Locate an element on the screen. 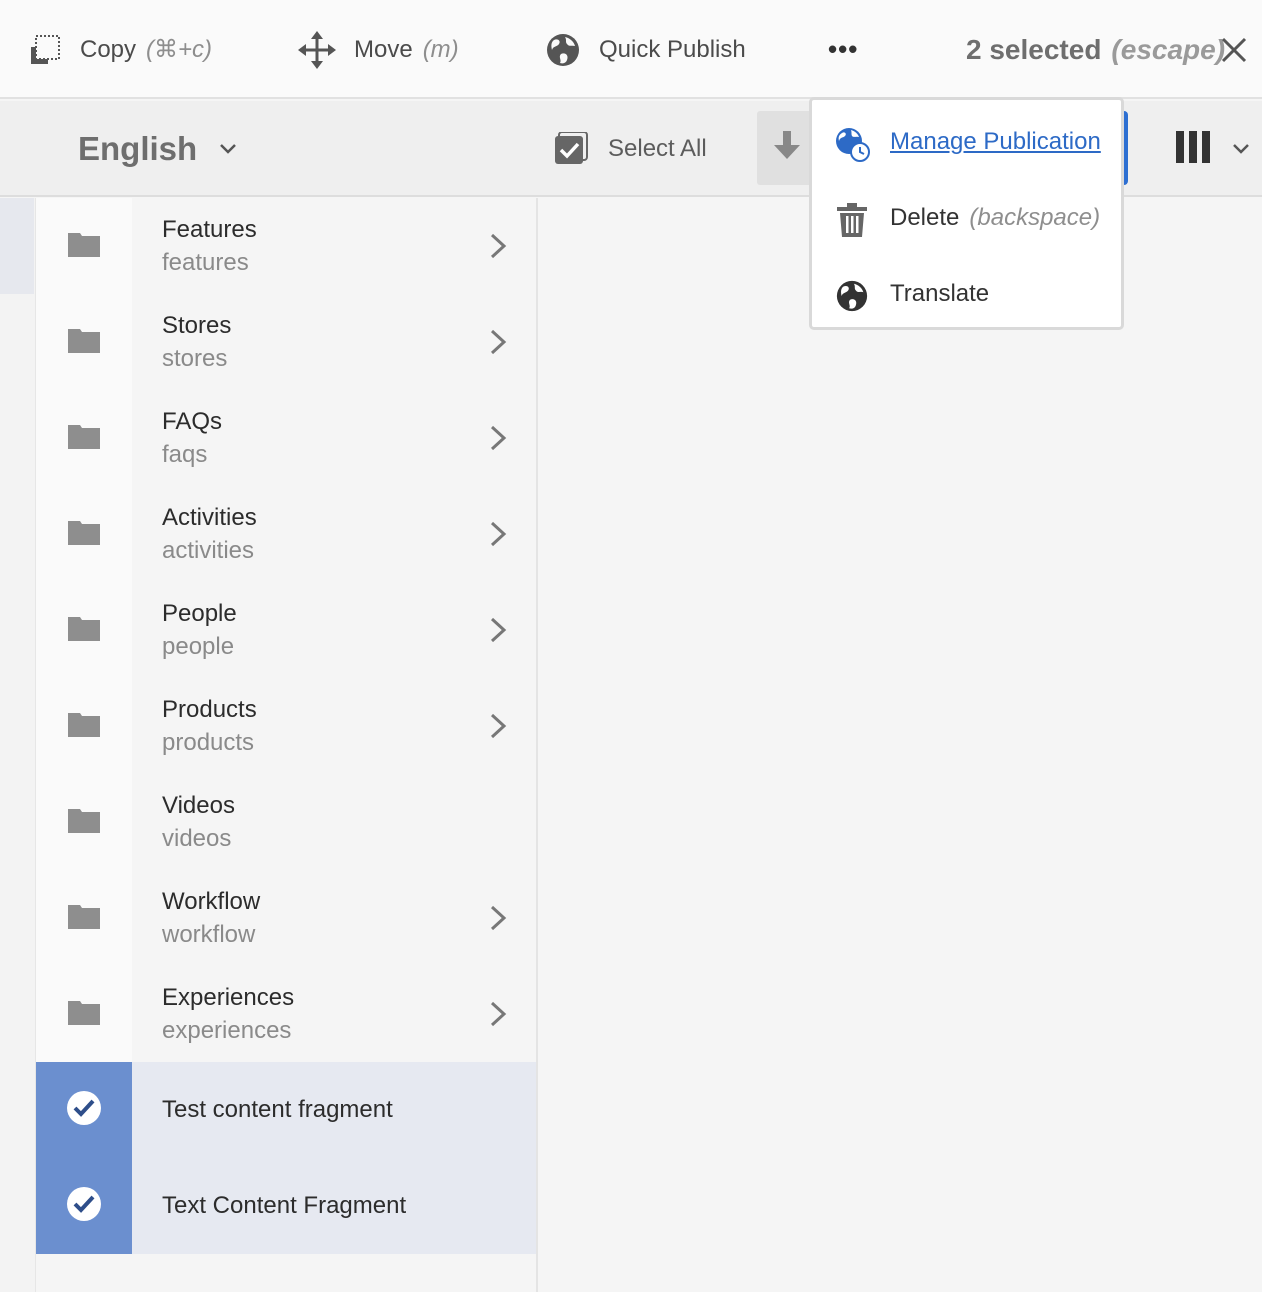 The width and height of the screenshot is (1262, 1292). folder-name: experiences is located at coordinates (227, 1030).